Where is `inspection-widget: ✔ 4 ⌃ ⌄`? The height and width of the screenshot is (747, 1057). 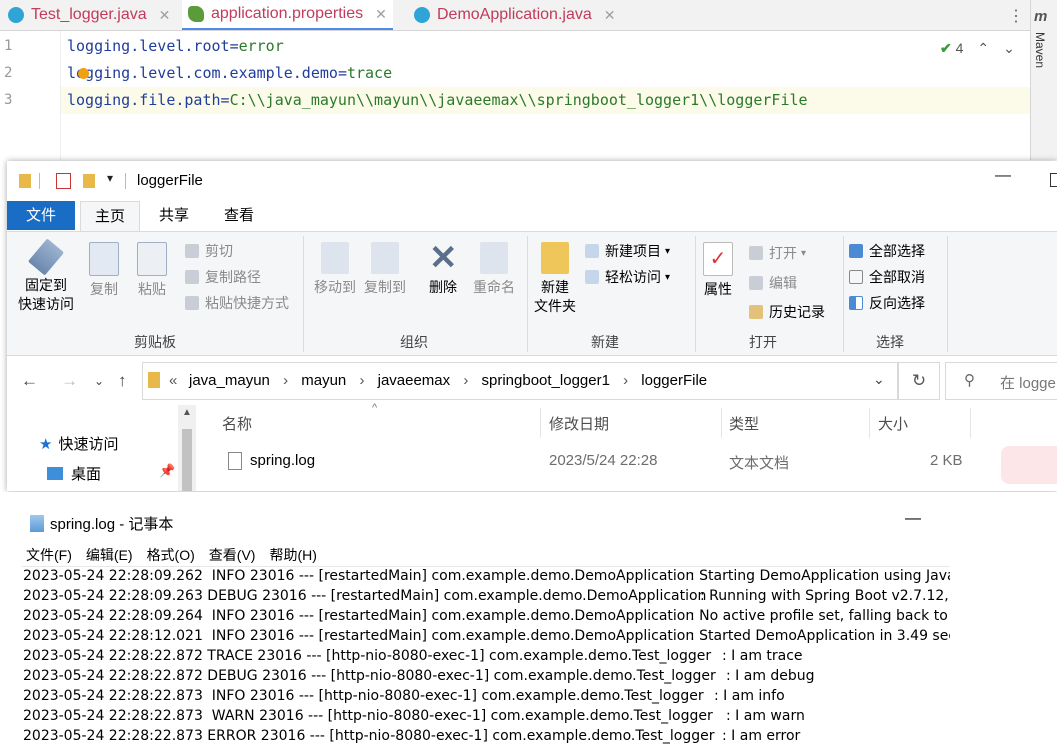 inspection-widget: ✔ 4 ⌃ ⌄ is located at coordinates (977, 48).